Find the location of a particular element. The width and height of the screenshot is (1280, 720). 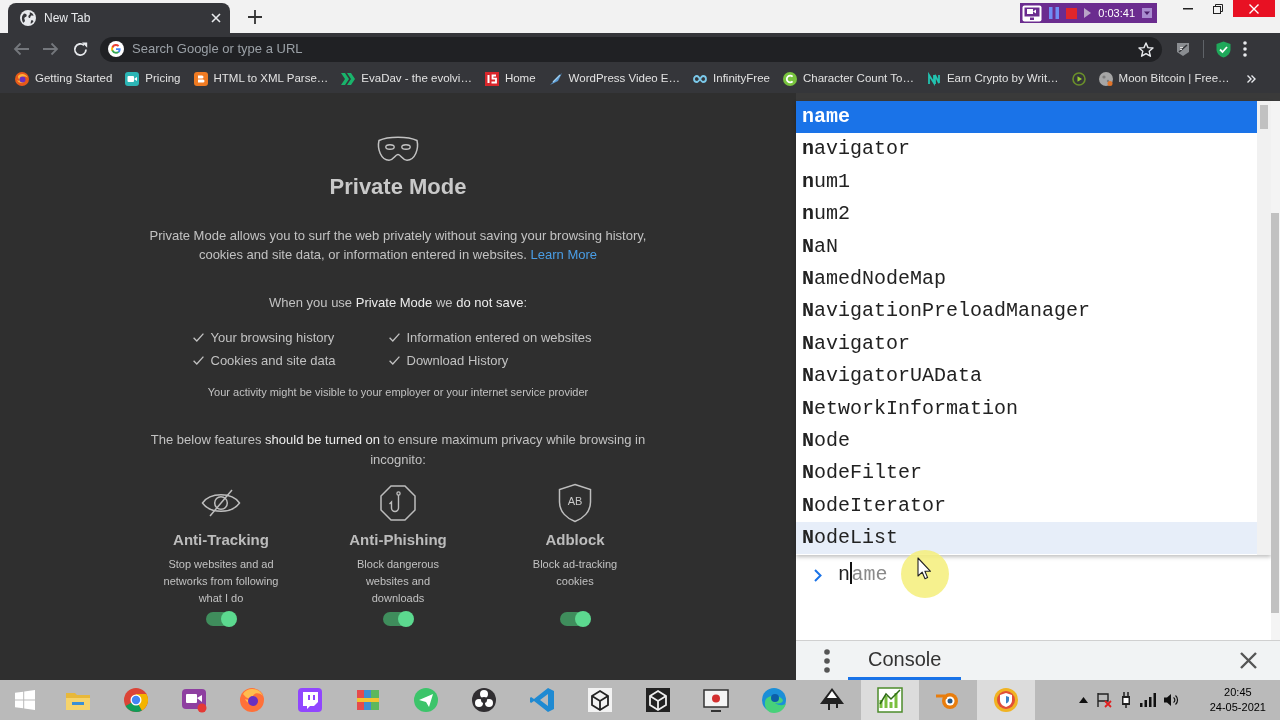

suggestion-item: NodeIterator is located at coordinates (1026, 506).